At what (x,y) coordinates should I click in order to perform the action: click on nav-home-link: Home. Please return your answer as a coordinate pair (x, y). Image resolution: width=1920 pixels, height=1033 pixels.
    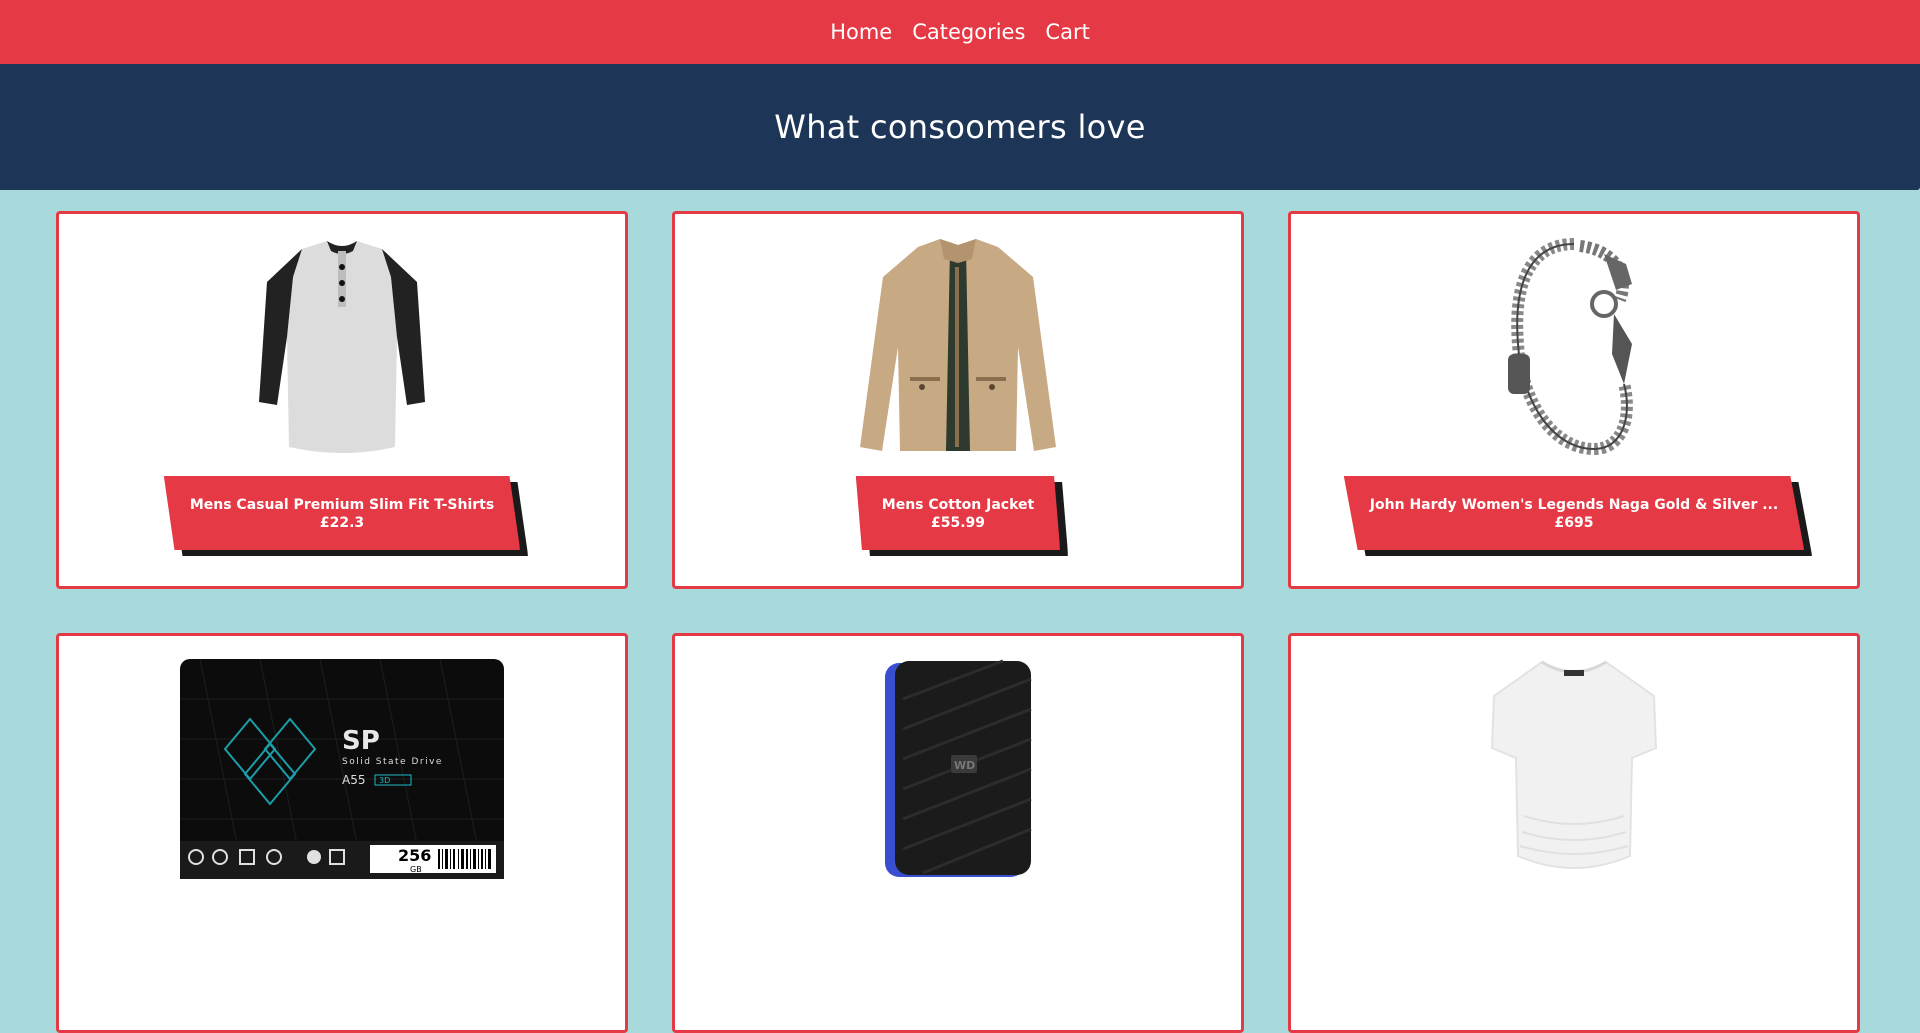
    Looking at the image, I should click on (861, 32).